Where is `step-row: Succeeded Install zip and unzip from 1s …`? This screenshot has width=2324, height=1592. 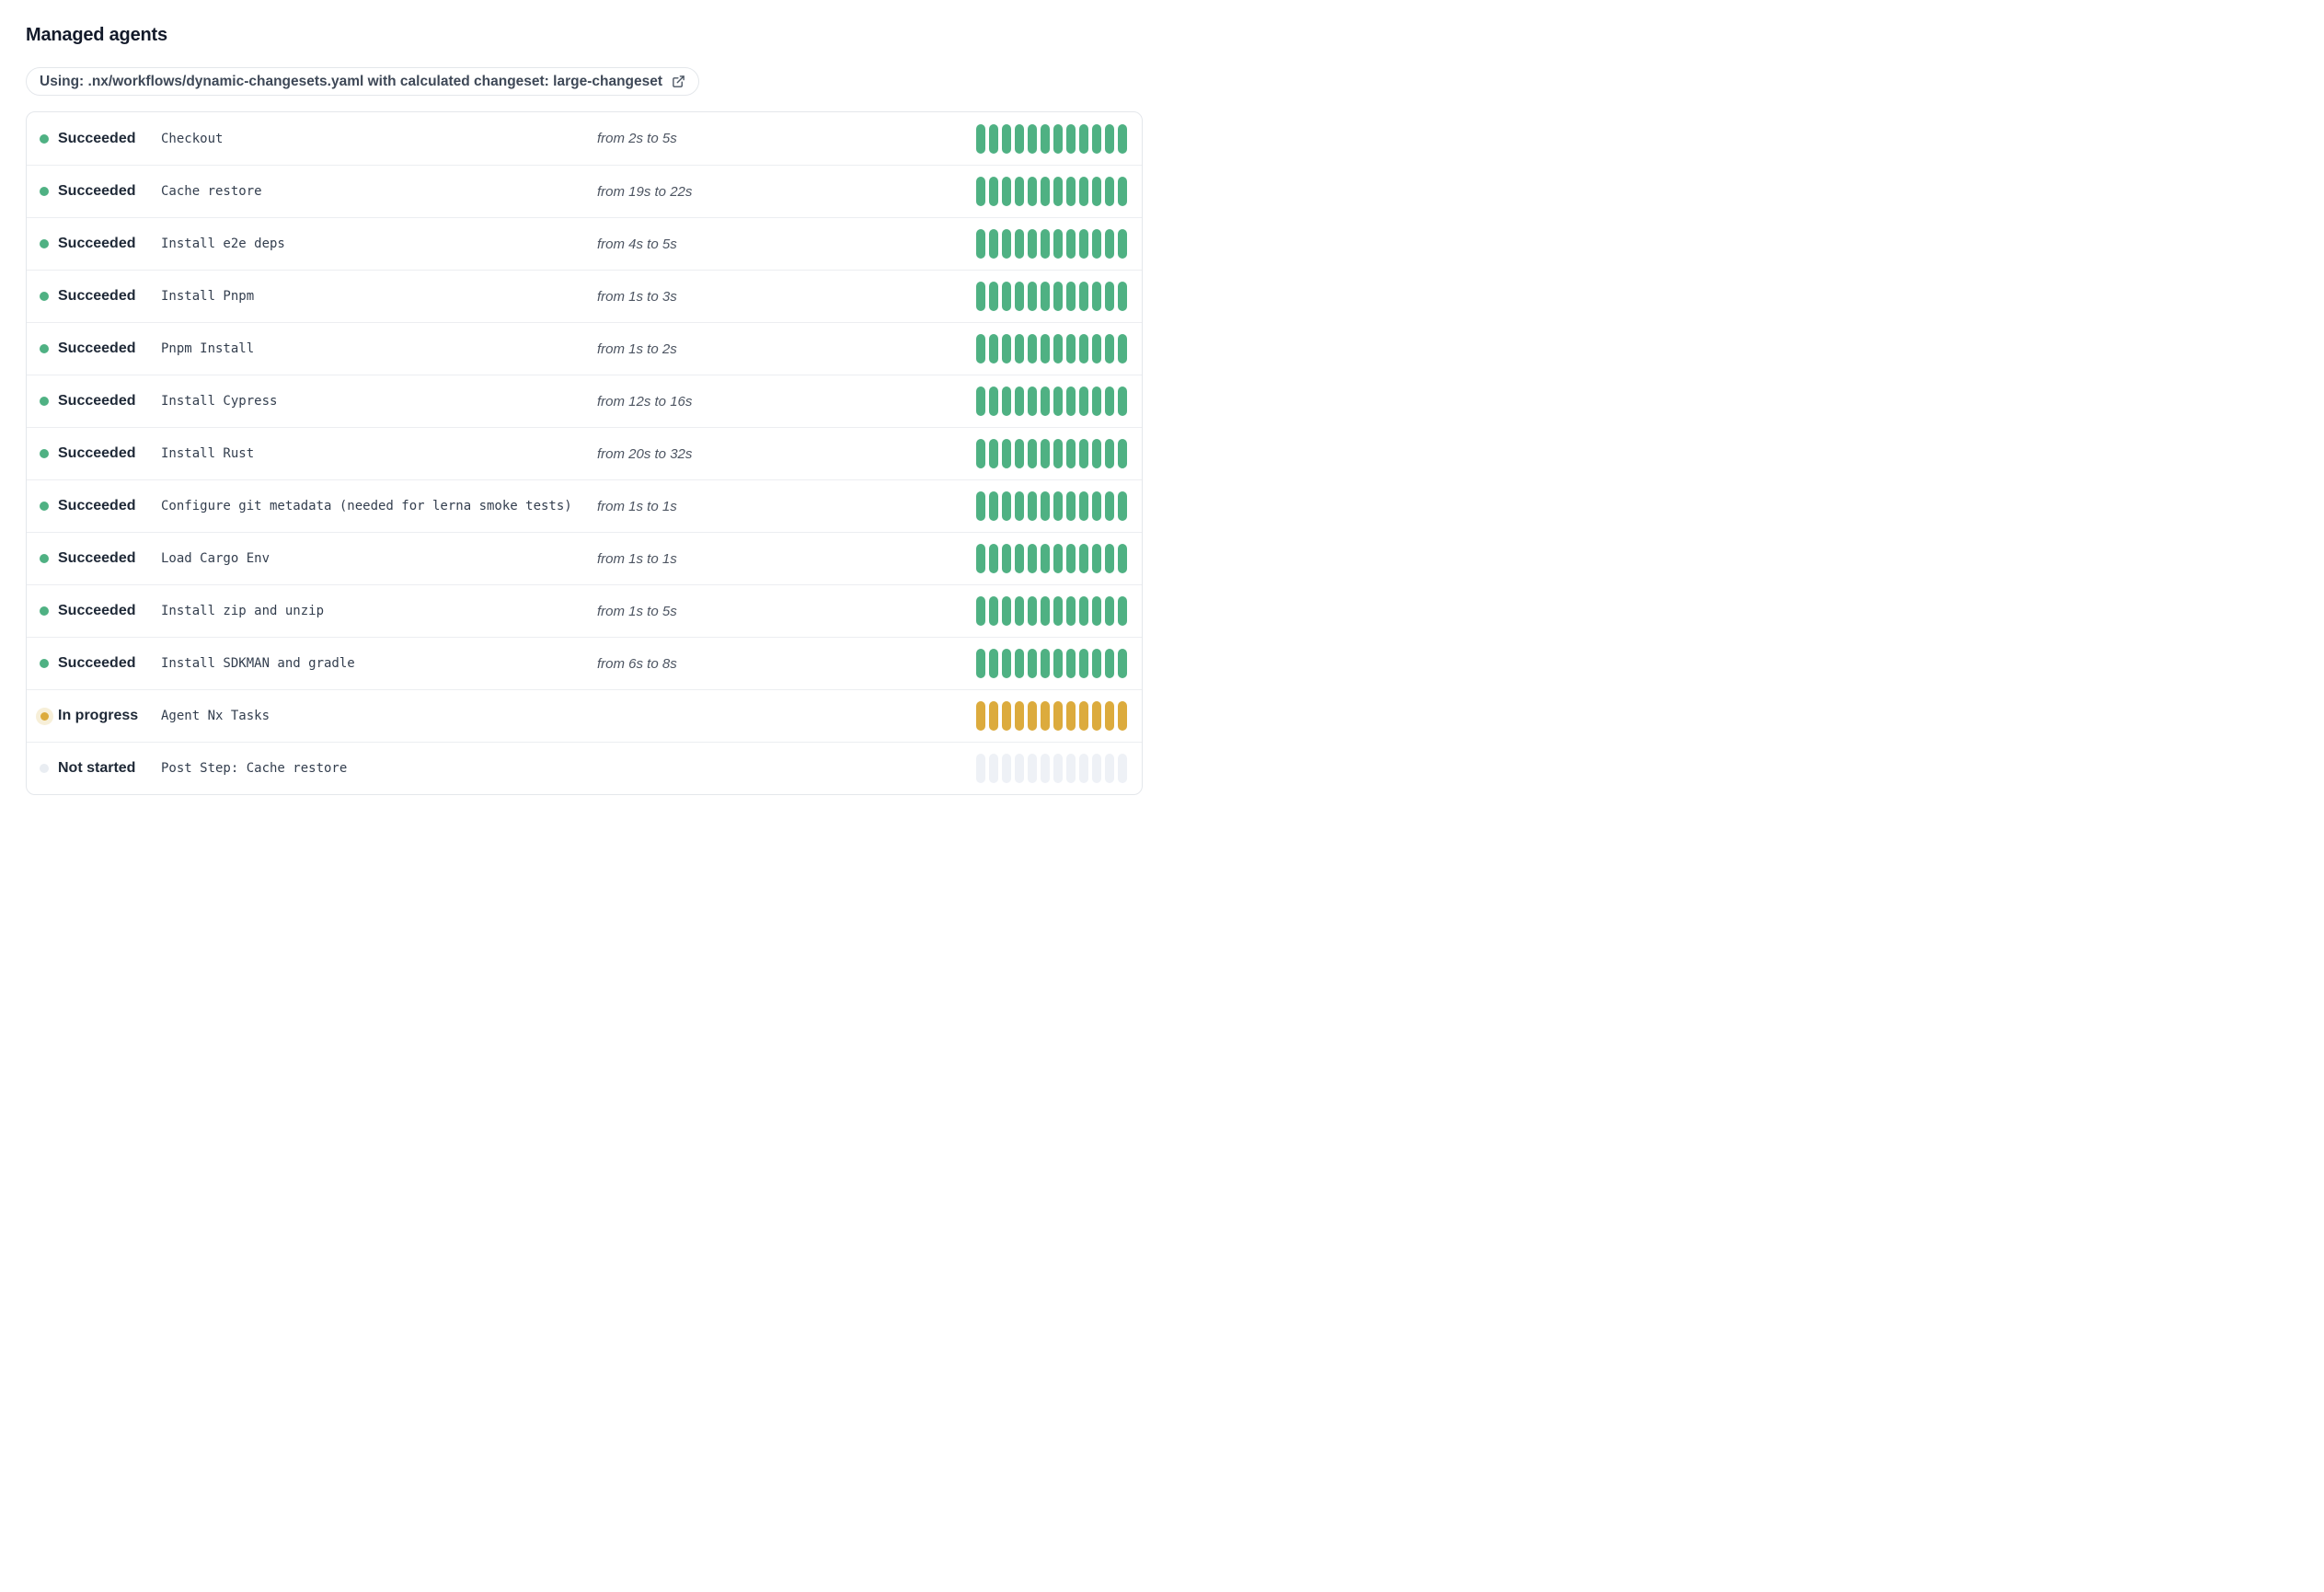
step-row: Succeeded Install zip and unzip from 1s … is located at coordinates (584, 610).